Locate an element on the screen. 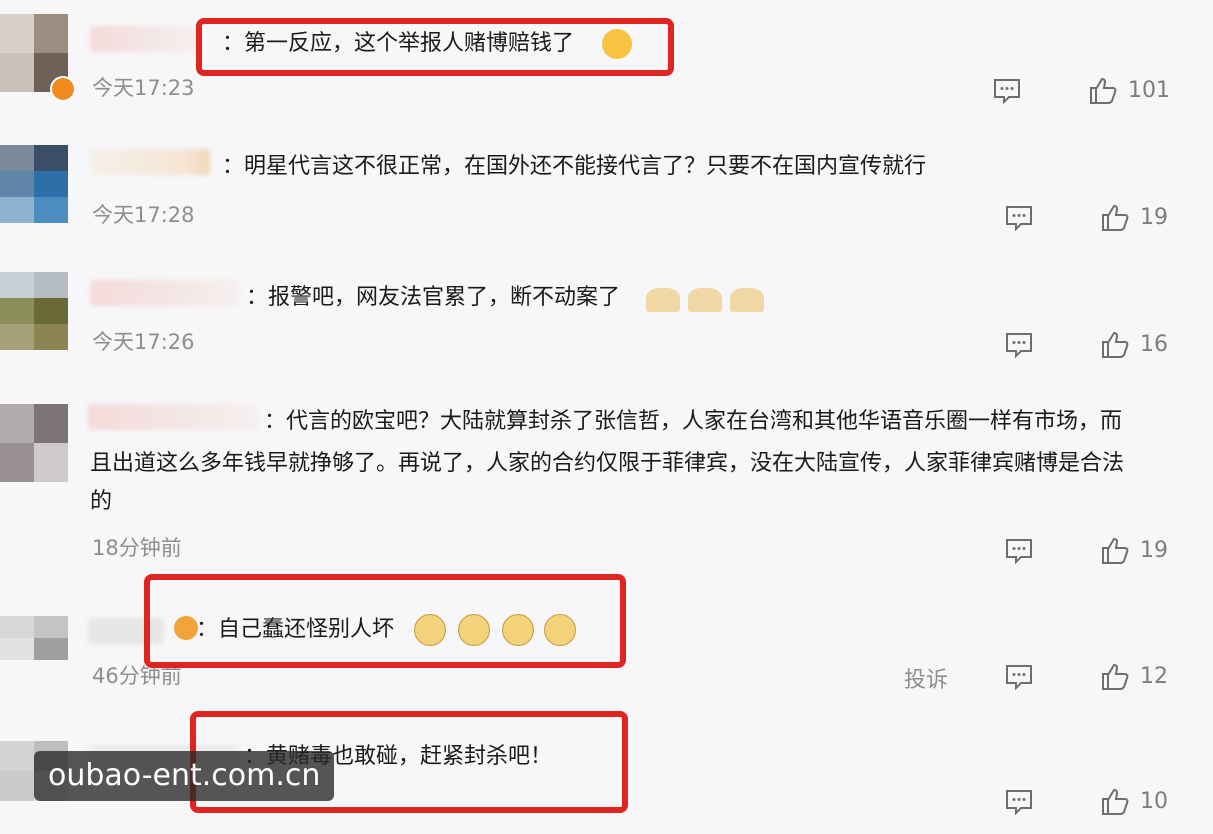 The width and height of the screenshot is (1213, 834). verified-badge-icon is located at coordinates (63, 89).